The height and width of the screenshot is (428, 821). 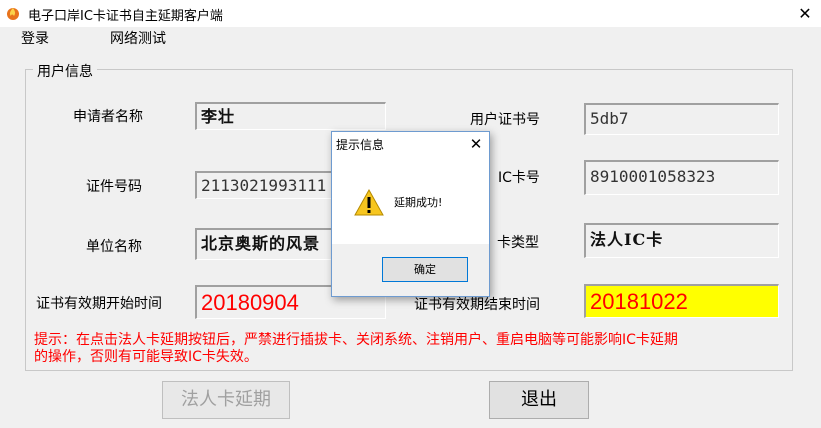 I want to click on warning-icon, so click(x=369, y=202).